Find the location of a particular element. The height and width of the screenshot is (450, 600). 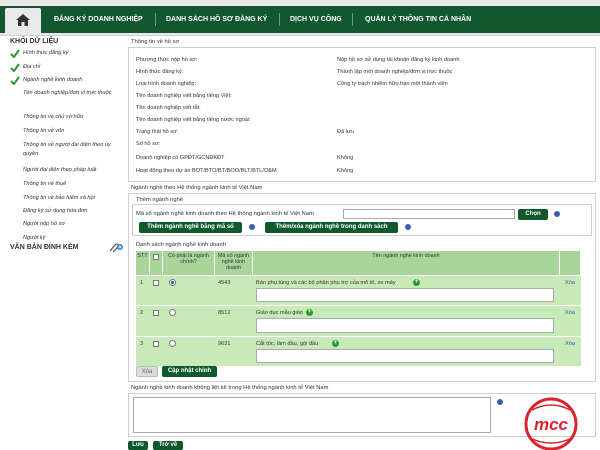

profile-label: Số hồ sơ: is located at coordinates (148, 144).